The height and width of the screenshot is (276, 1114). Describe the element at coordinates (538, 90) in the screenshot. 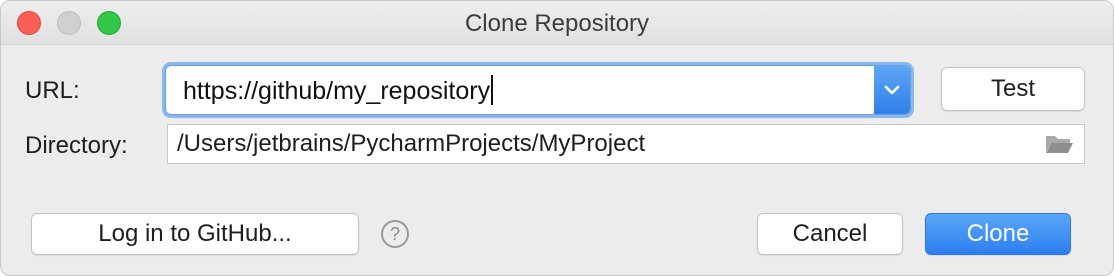

I see `url-combobox: https://github/my_repository` at that location.